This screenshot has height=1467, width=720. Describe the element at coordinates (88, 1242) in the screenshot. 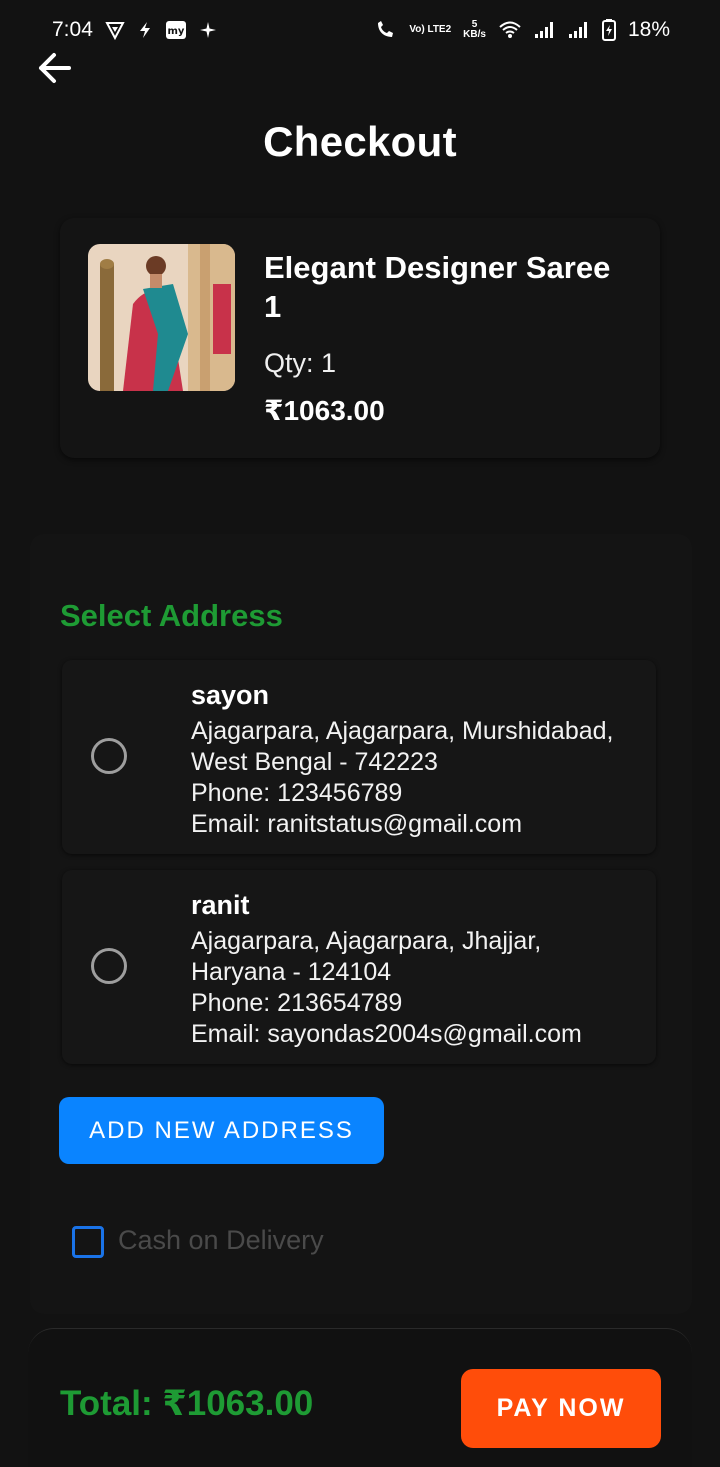

I see `cash-on-delivery-checkbox` at that location.